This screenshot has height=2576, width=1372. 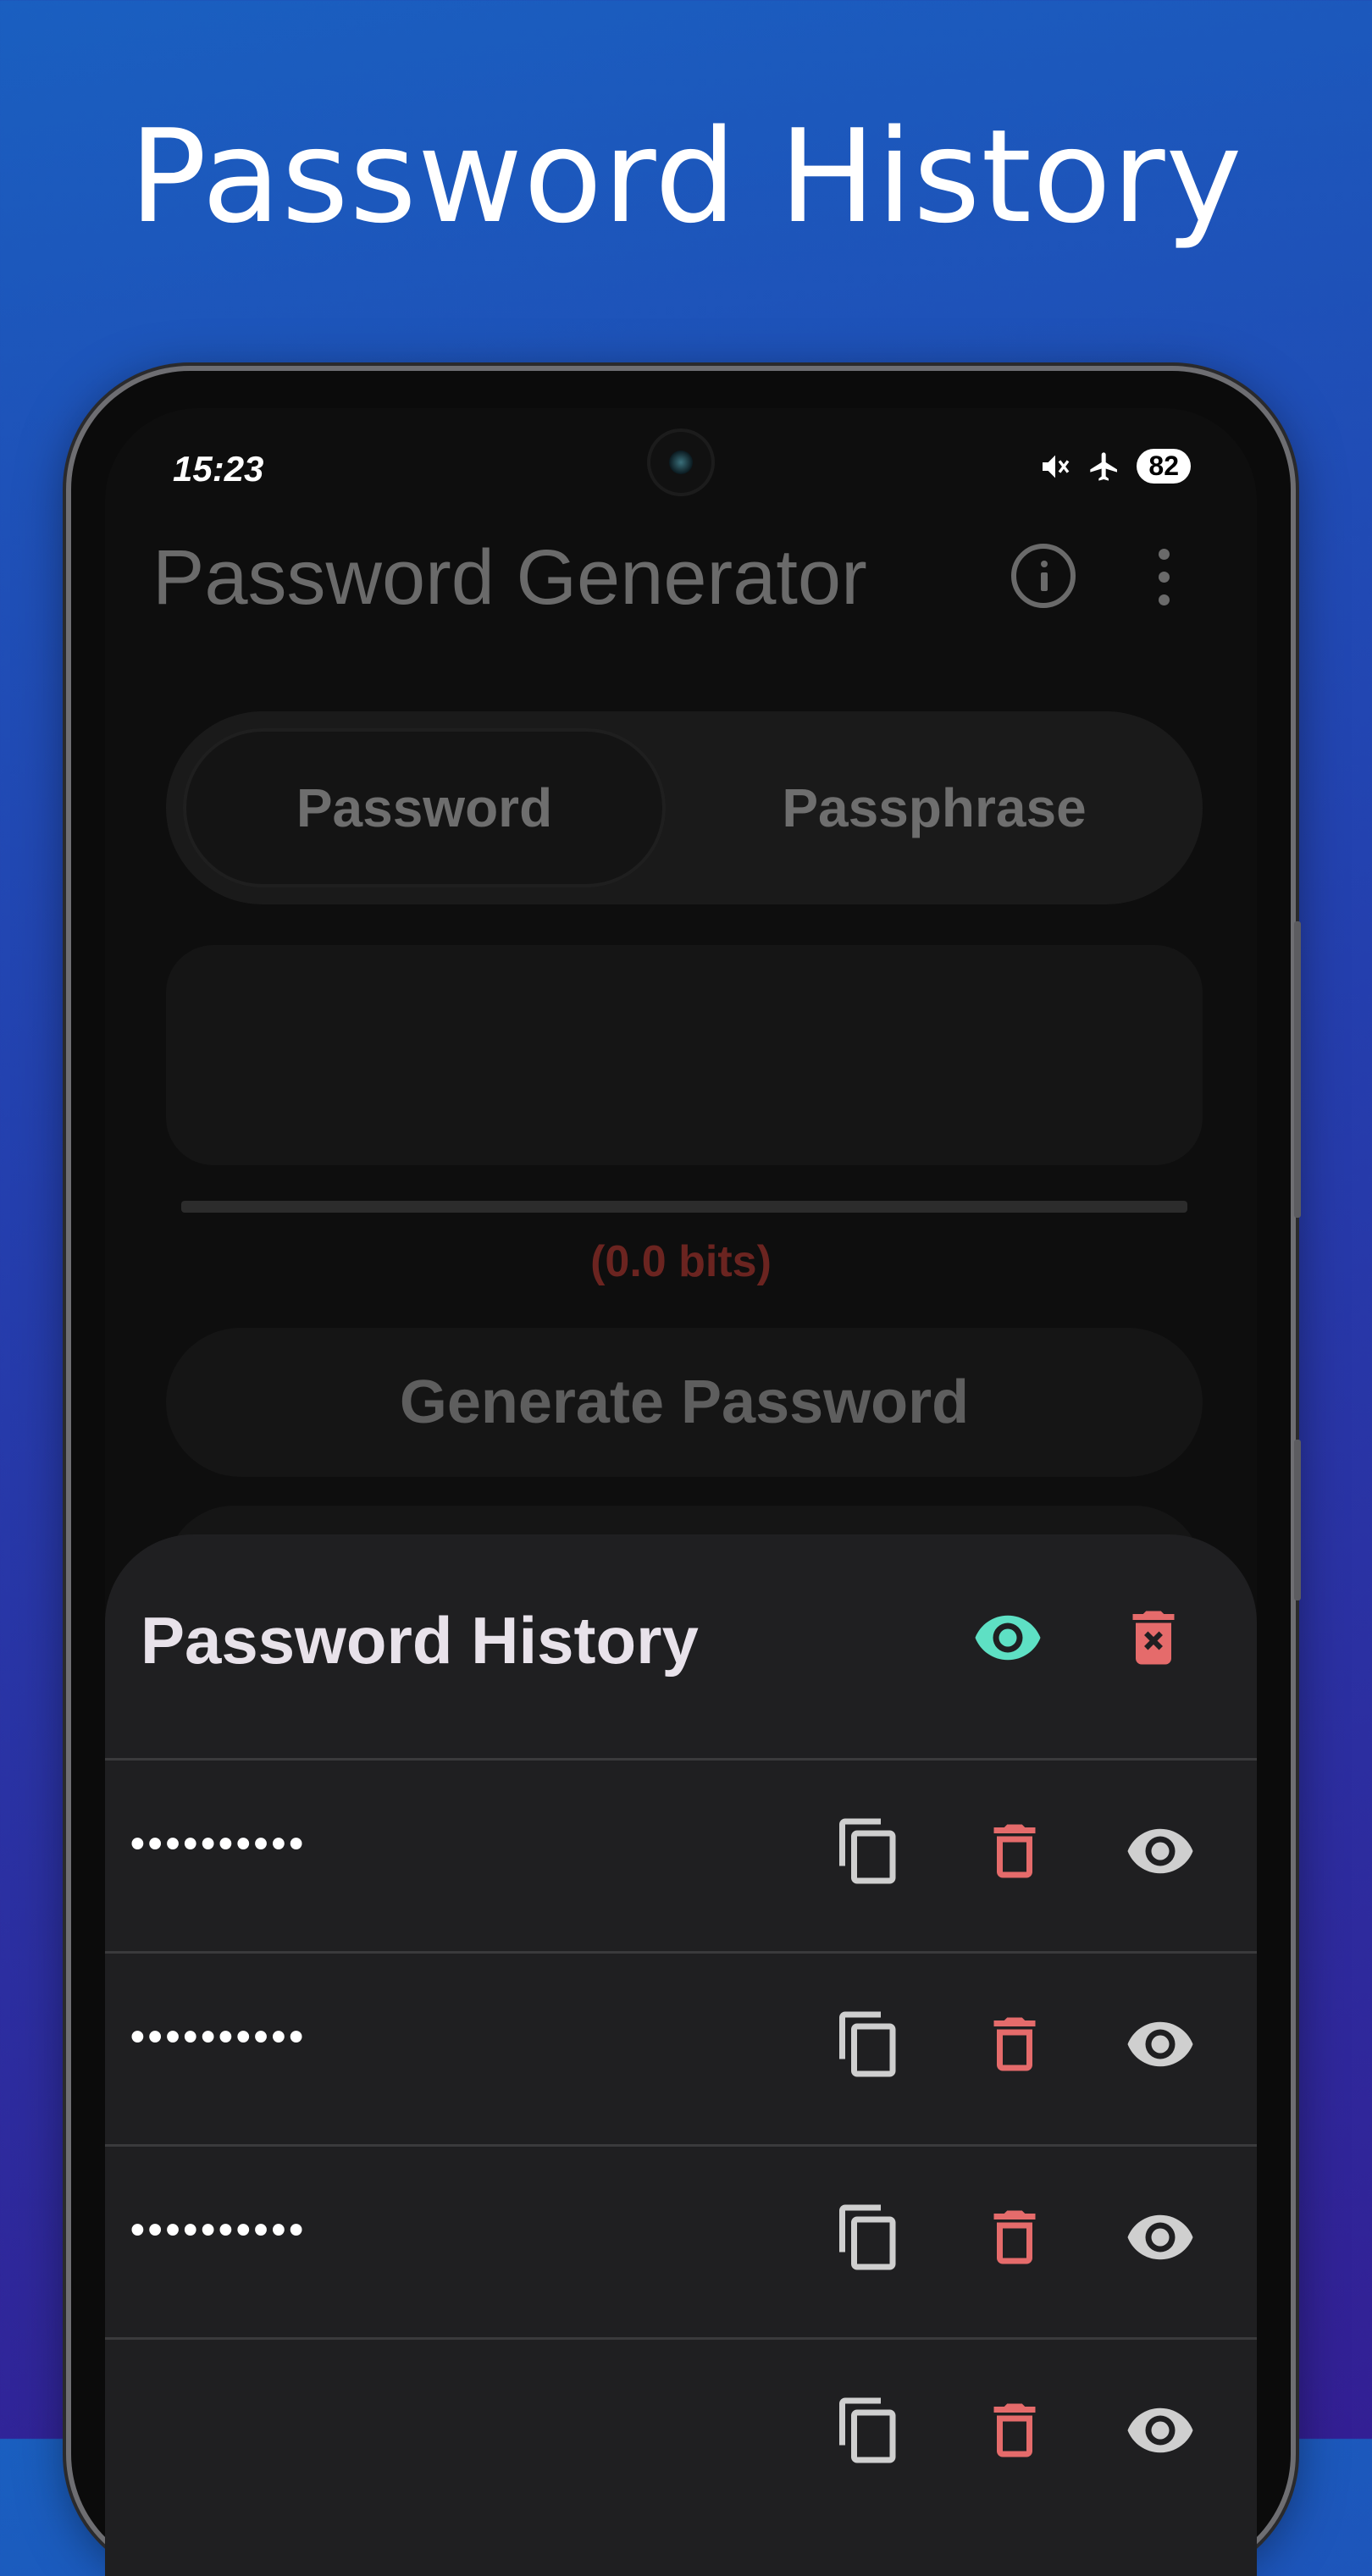 I want to click on tab-passphrase: Passphrase, so click(x=934, y=807).